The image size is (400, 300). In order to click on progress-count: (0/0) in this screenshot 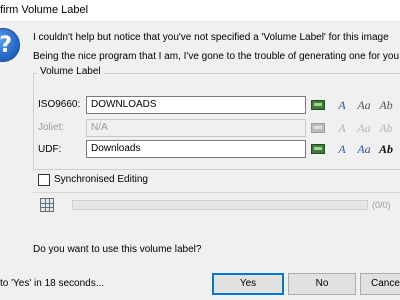, I will do `click(381, 205)`.